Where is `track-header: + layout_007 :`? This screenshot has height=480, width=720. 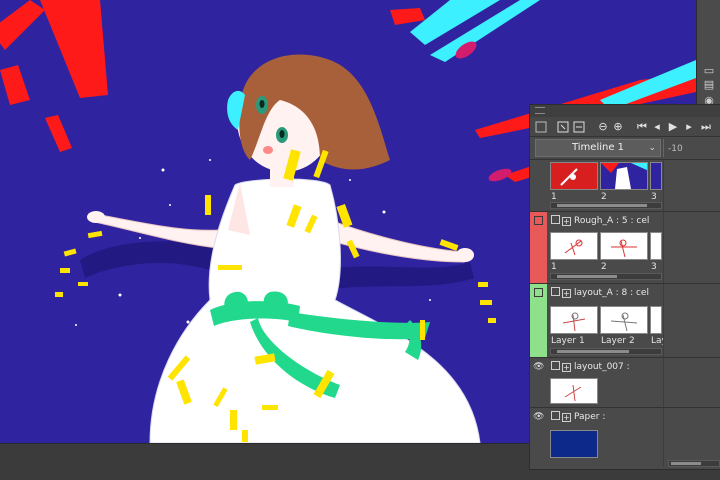
track-header: + layout_007 : is located at coordinates (604, 367).